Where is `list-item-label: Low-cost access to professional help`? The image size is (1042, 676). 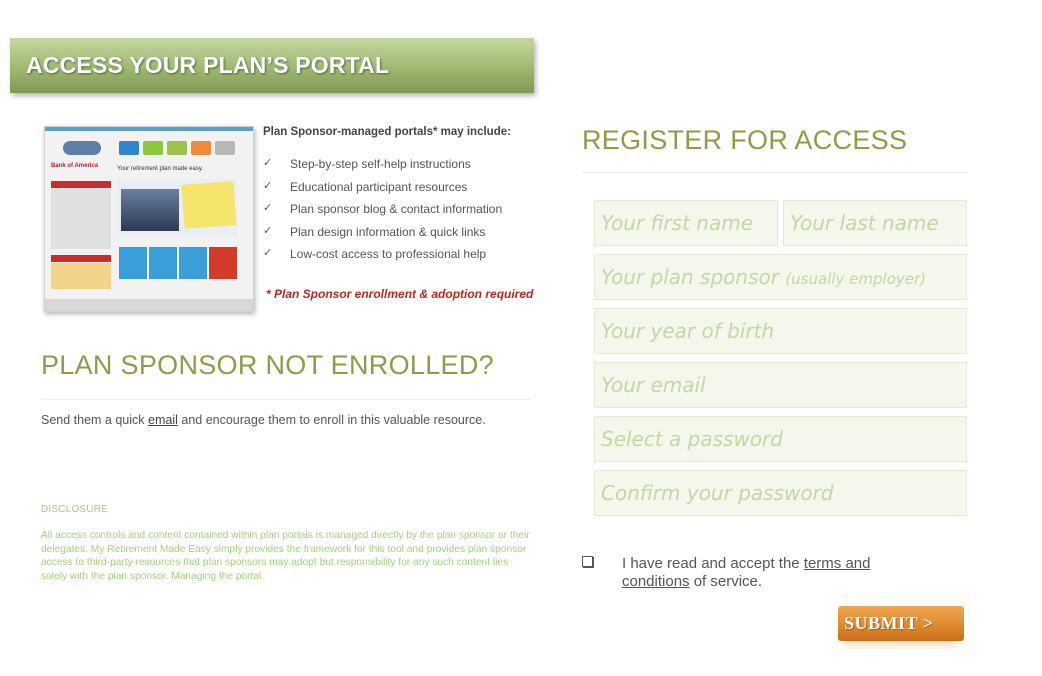 list-item-label: Low-cost access to professional help is located at coordinates (388, 254).